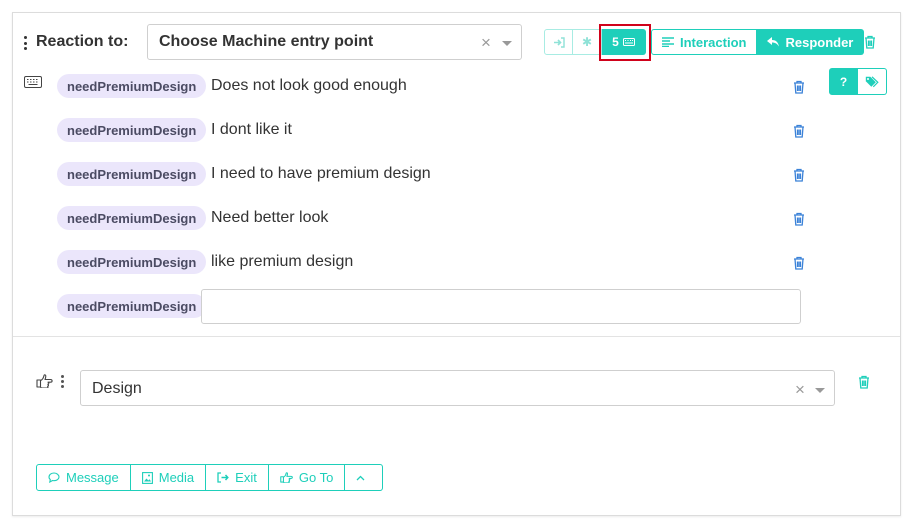  What do you see at coordinates (44, 383) in the screenshot?
I see `hand-point-right-icon` at bounding box center [44, 383].